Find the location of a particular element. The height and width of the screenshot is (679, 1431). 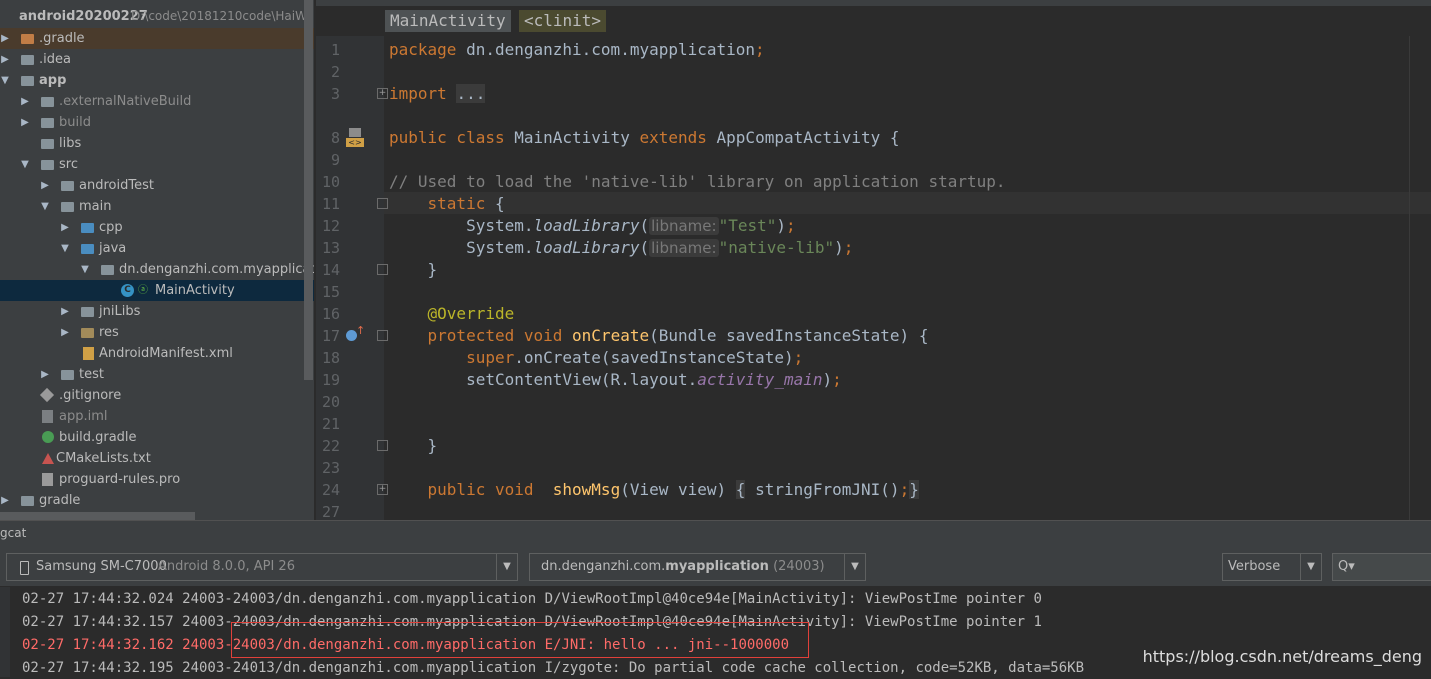

horizontal-scrollbar is located at coordinates (97, 516).